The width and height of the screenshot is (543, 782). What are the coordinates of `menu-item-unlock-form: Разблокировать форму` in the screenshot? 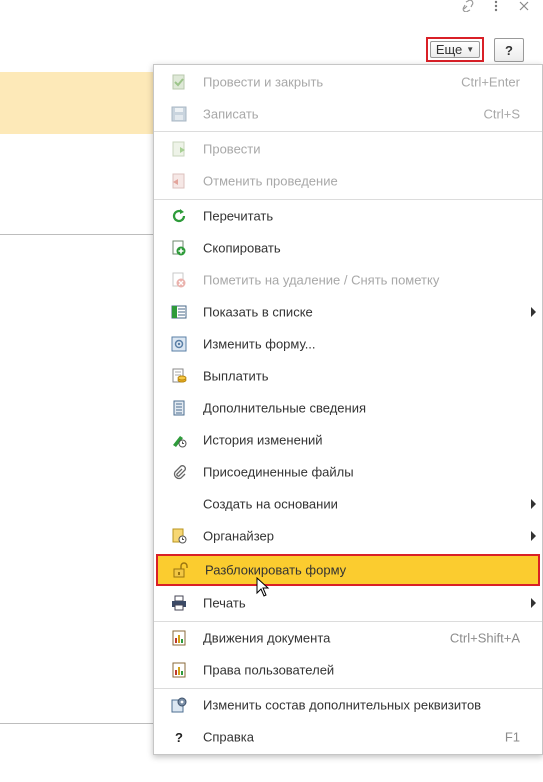 It's located at (348, 570).